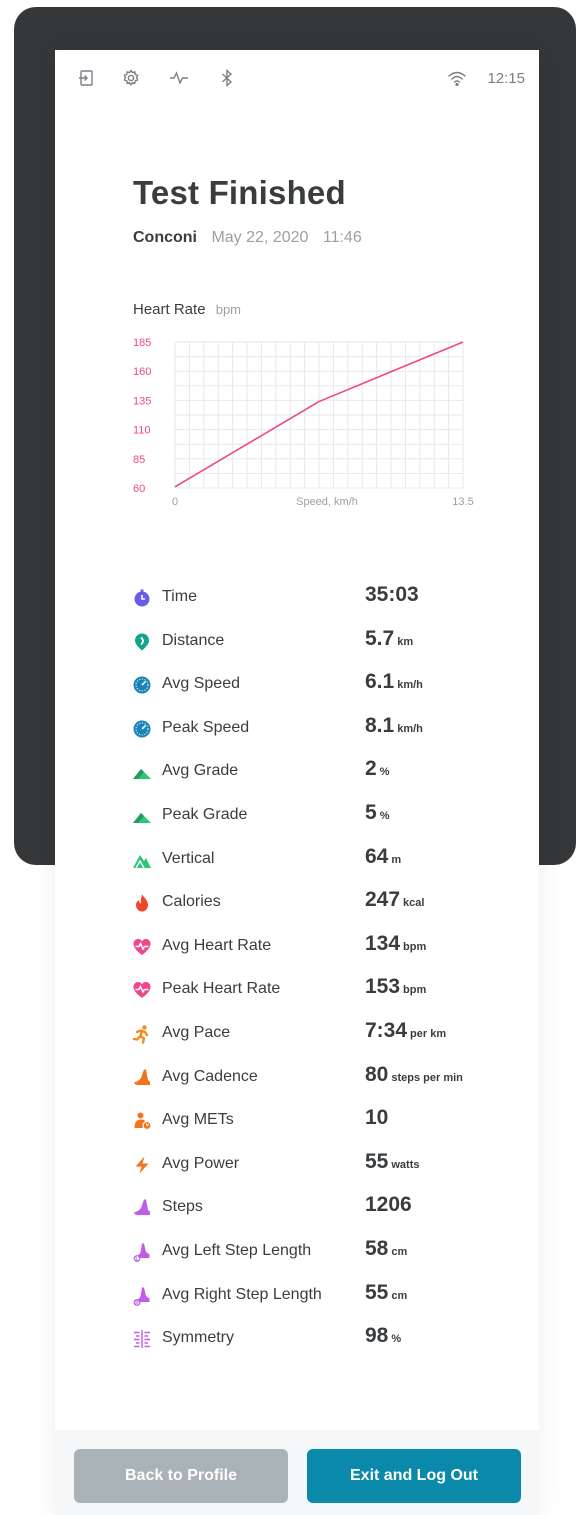 Image resolution: width=576 pixels, height=1515 pixels. I want to click on stat-unit: per km, so click(428, 1034).